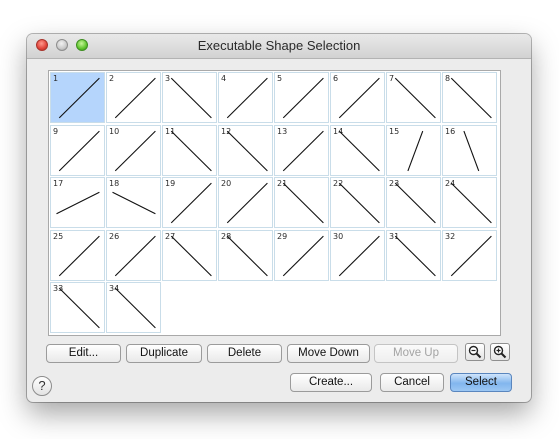  What do you see at coordinates (416, 353) in the screenshot?
I see `move-up-button: Move Up` at bounding box center [416, 353].